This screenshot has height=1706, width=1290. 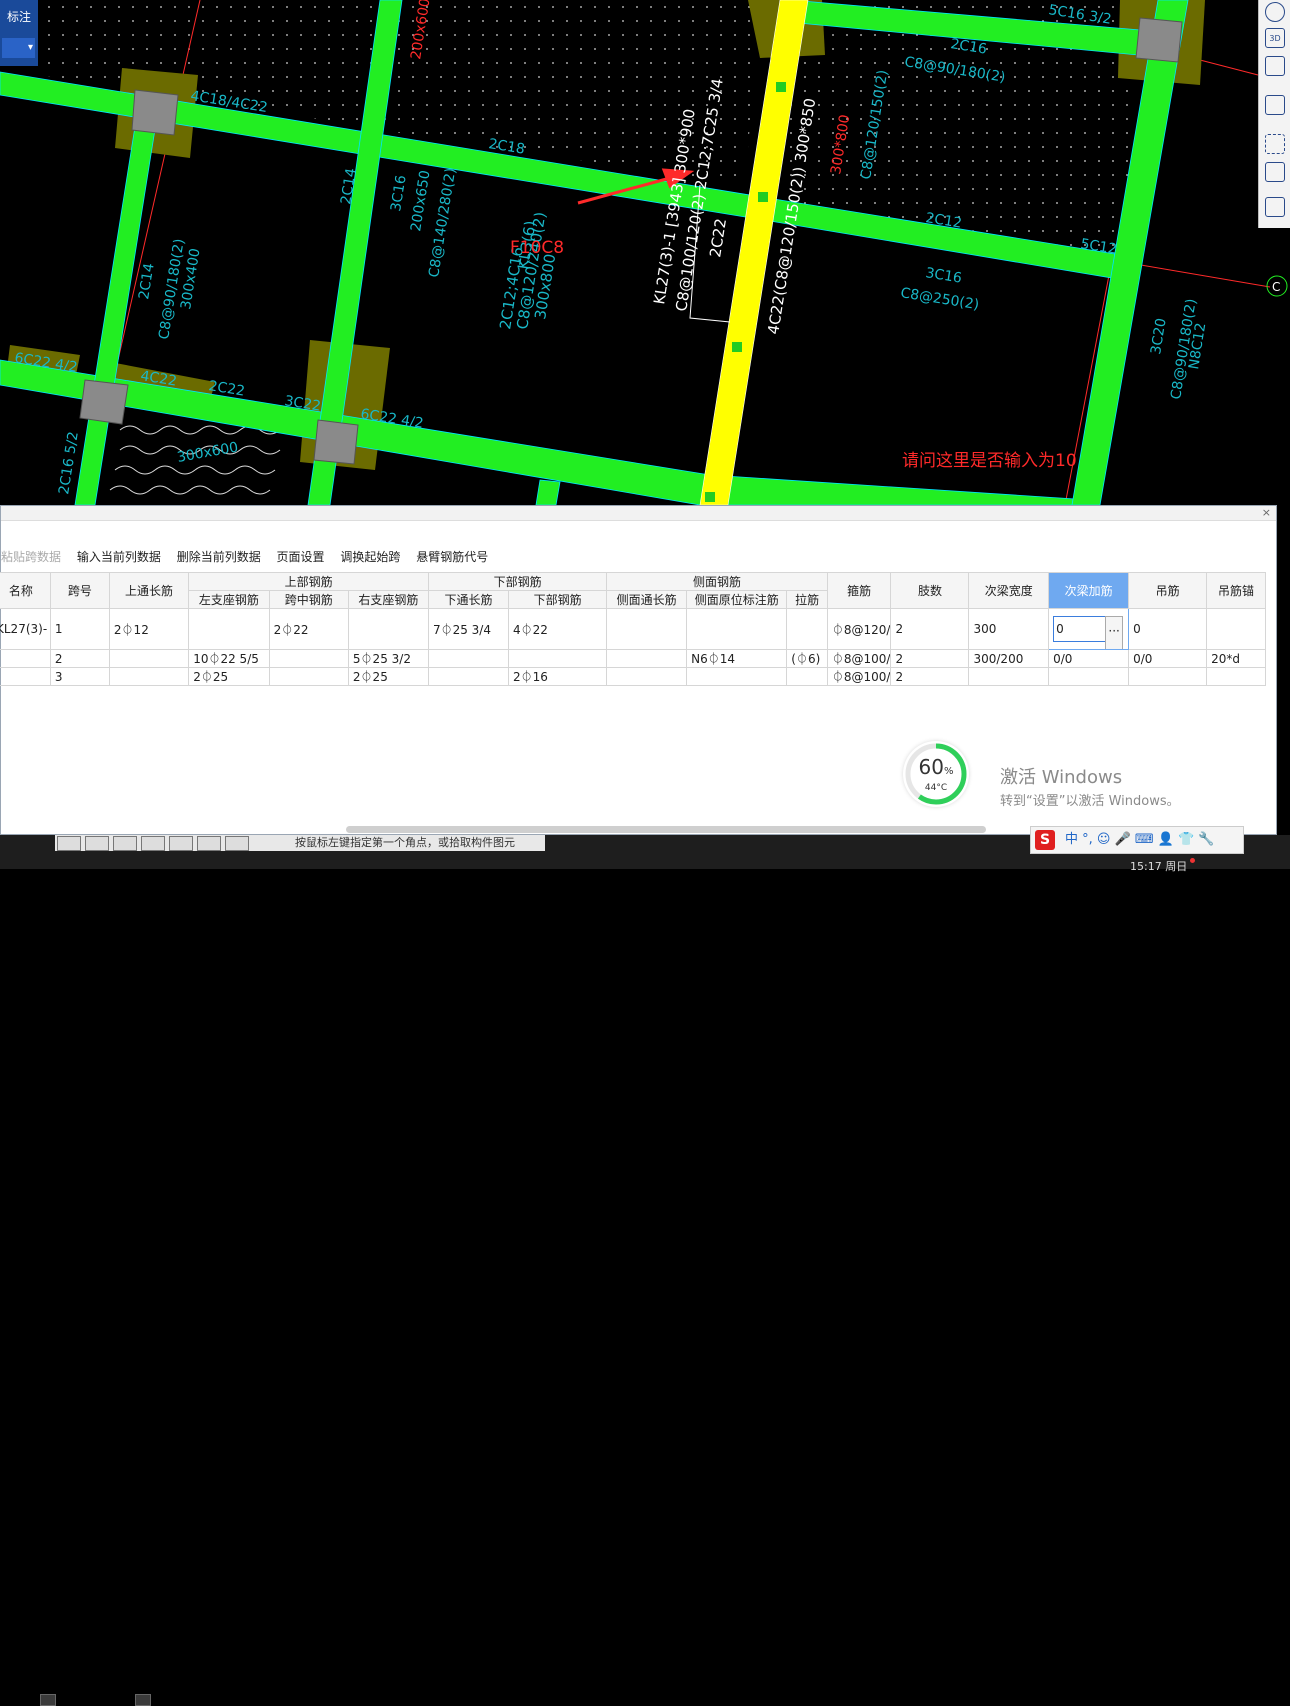 I want to click on ime-toolbar: S 中 °, ☺ 🎤 ⌨ 👤 👕 🔧, so click(x=1137, y=840).